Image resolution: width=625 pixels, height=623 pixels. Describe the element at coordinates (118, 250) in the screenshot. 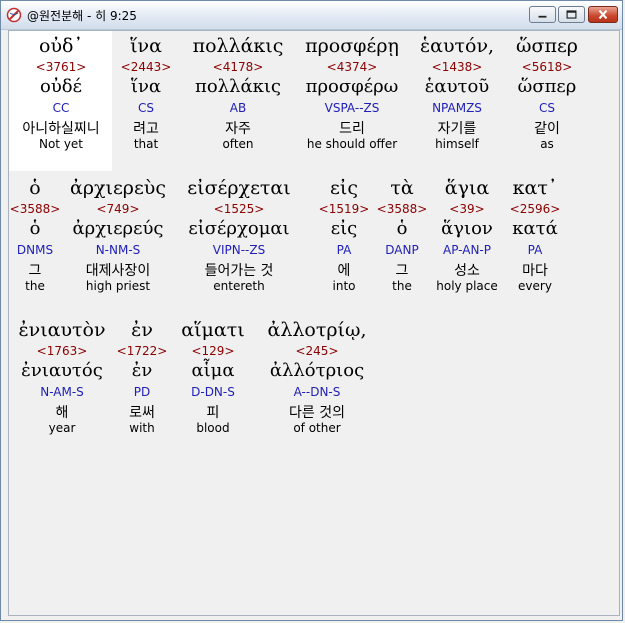

I see `parsing-code: N-NM-S` at that location.